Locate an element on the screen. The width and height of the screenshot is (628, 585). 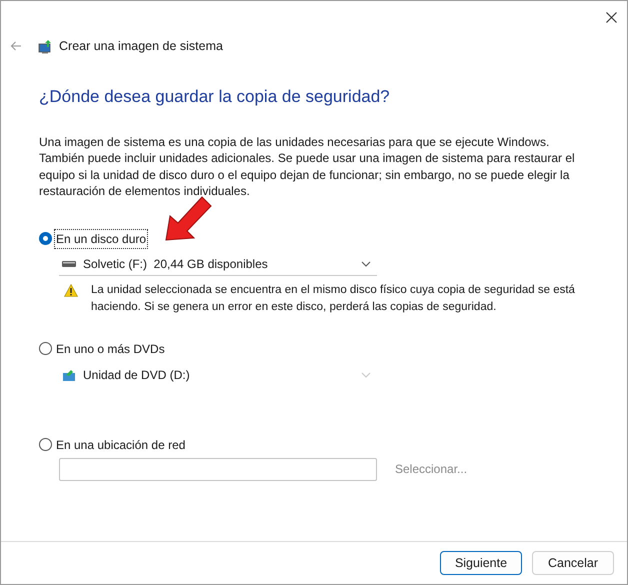
dialog-button: Cancelar is located at coordinates (573, 563).